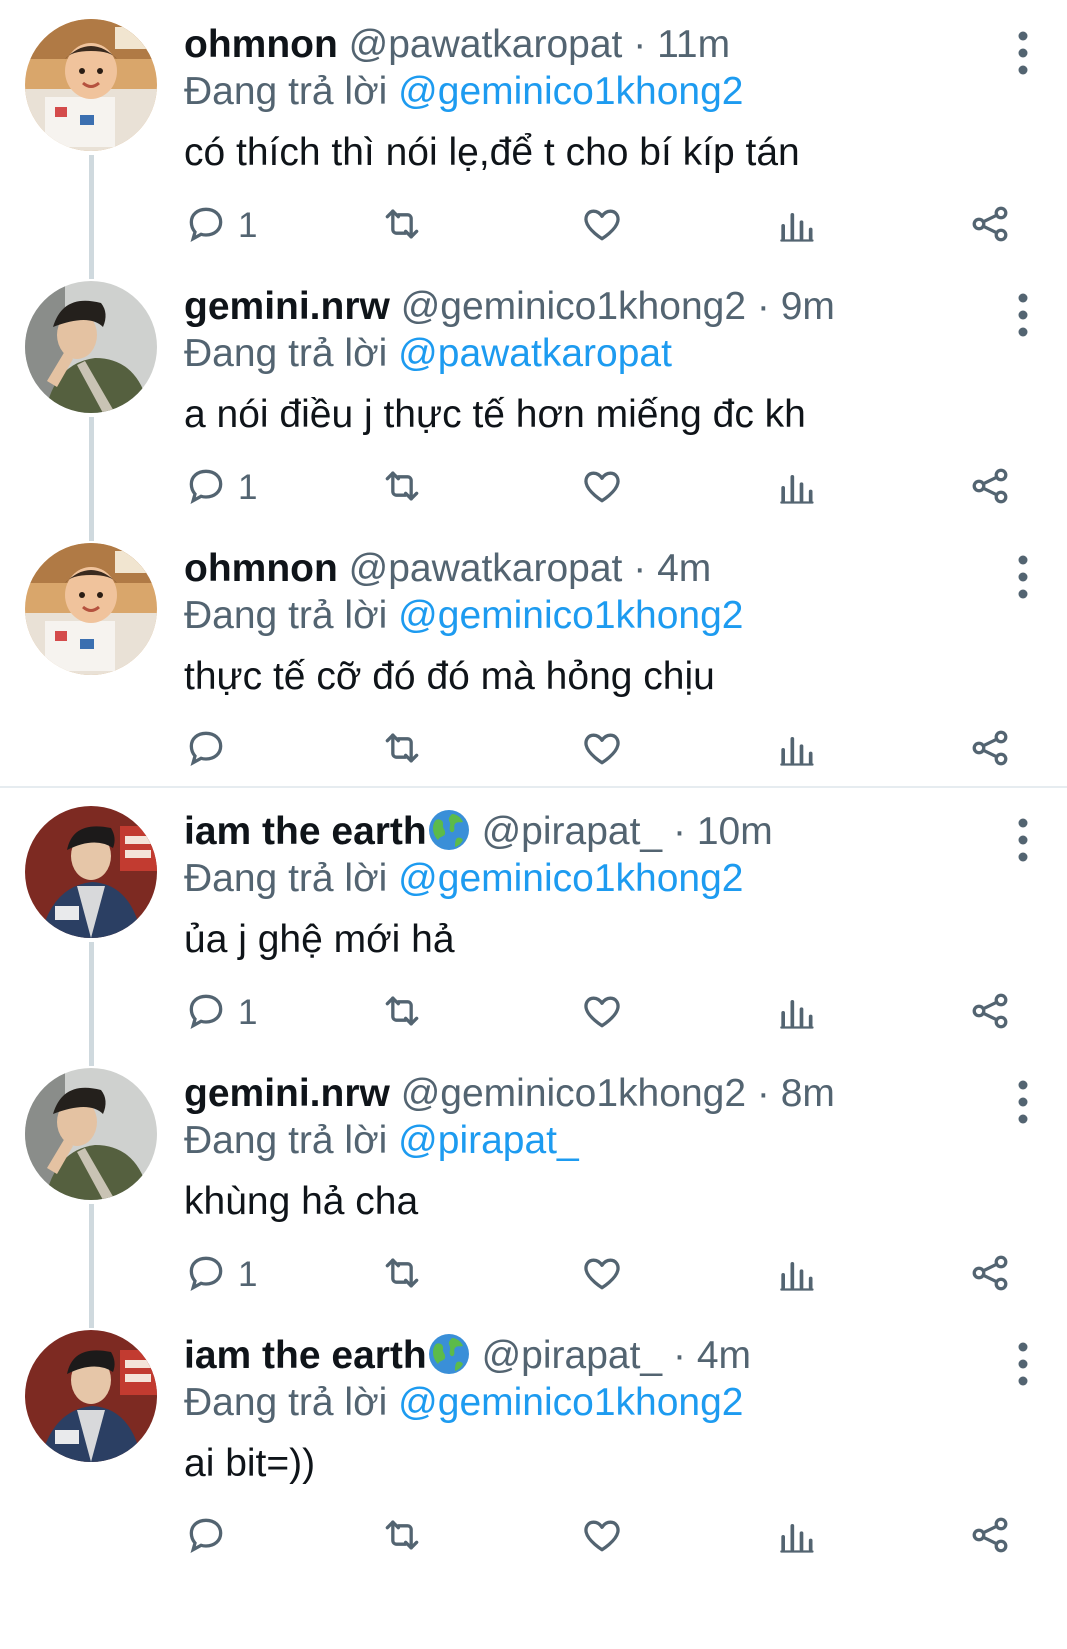 The width and height of the screenshot is (1067, 1649). I want to click on timestamp: 11m, so click(693, 44).